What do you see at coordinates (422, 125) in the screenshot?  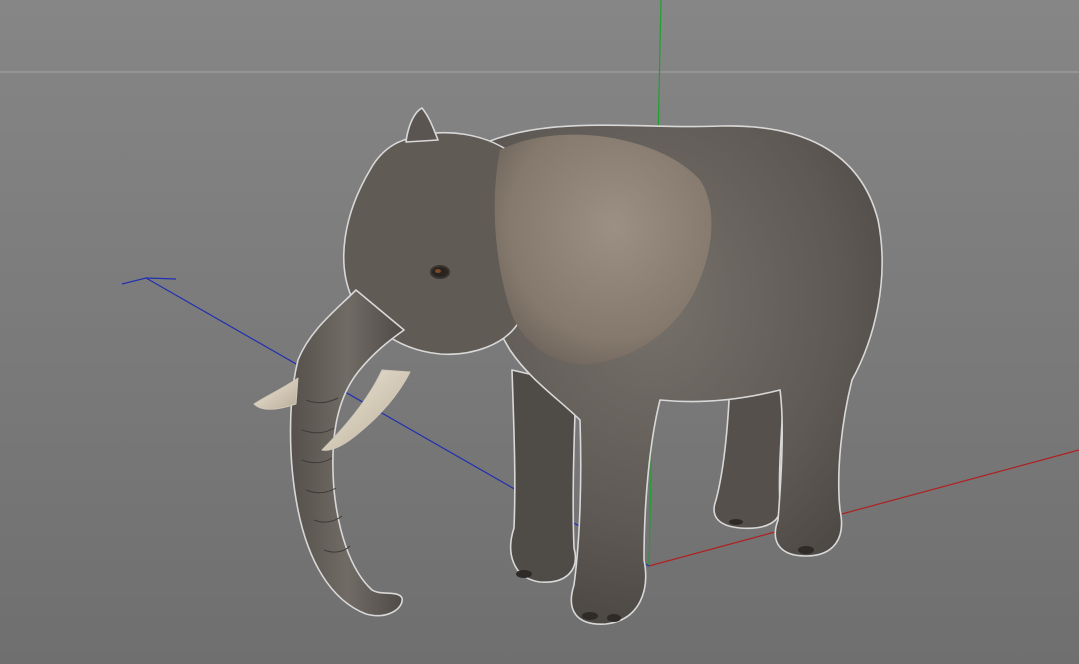 I see `elephant-ear-tip` at bounding box center [422, 125].